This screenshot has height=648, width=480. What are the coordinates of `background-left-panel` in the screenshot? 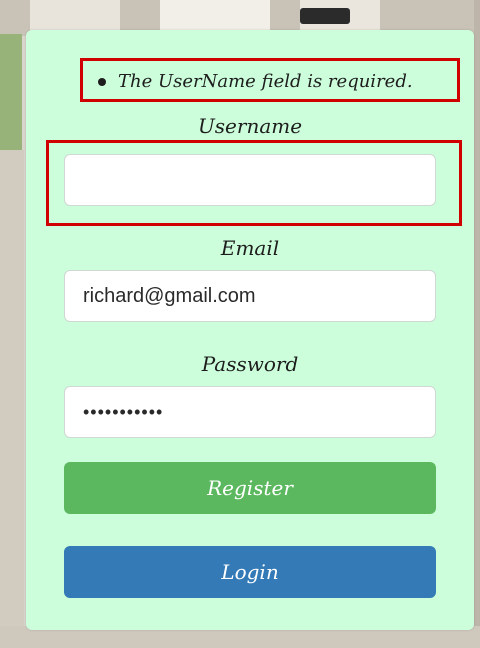 It's located at (12, 399).